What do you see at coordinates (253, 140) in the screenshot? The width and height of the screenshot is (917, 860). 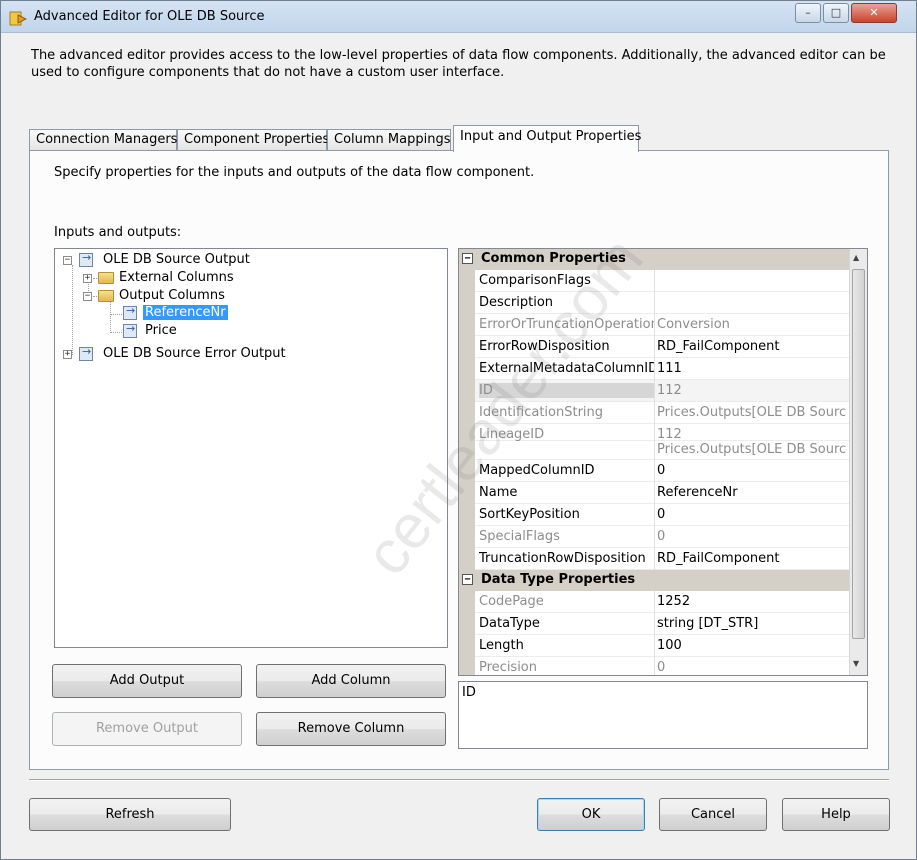 I see `tab-component-properties: Component Properties` at bounding box center [253, 140].